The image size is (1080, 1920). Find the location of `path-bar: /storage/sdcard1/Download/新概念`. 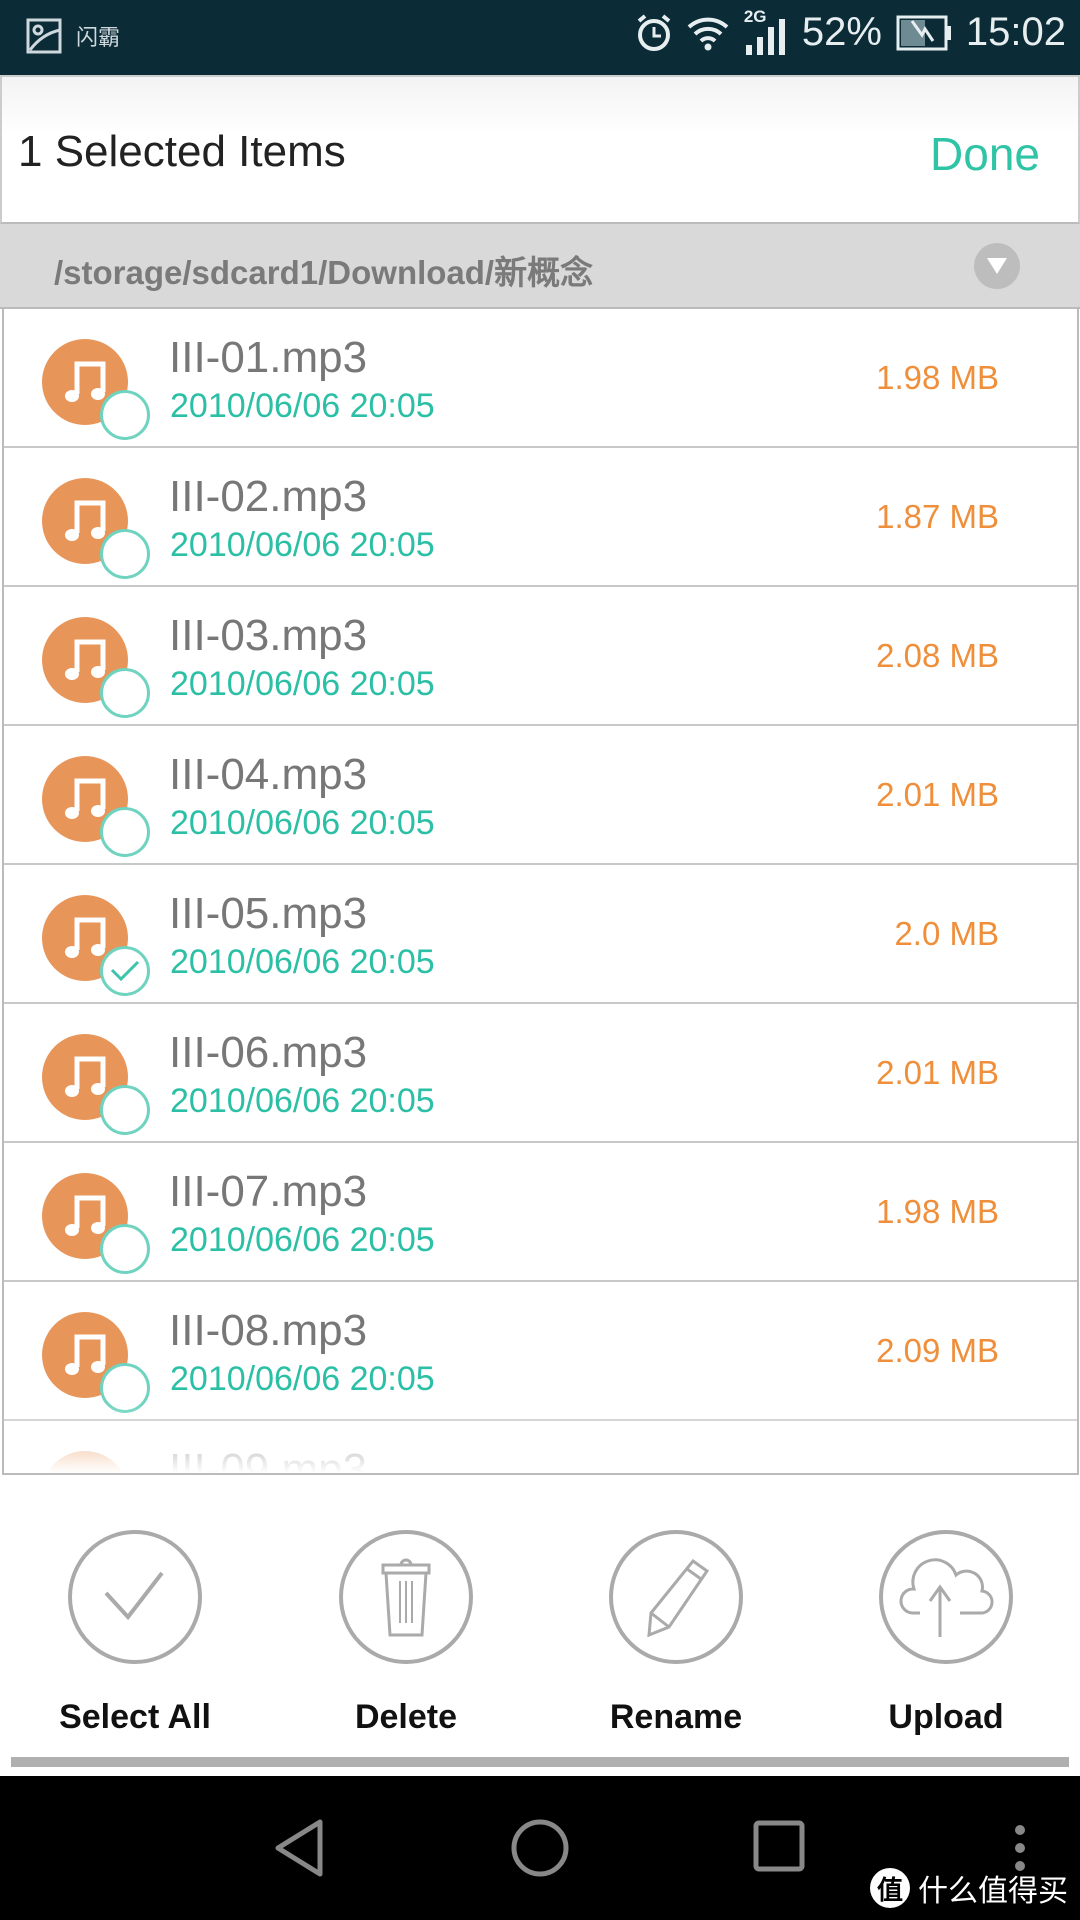

path-bar: /storage/sdcard1/Download/新概念 is located at coordinates (540, 266).